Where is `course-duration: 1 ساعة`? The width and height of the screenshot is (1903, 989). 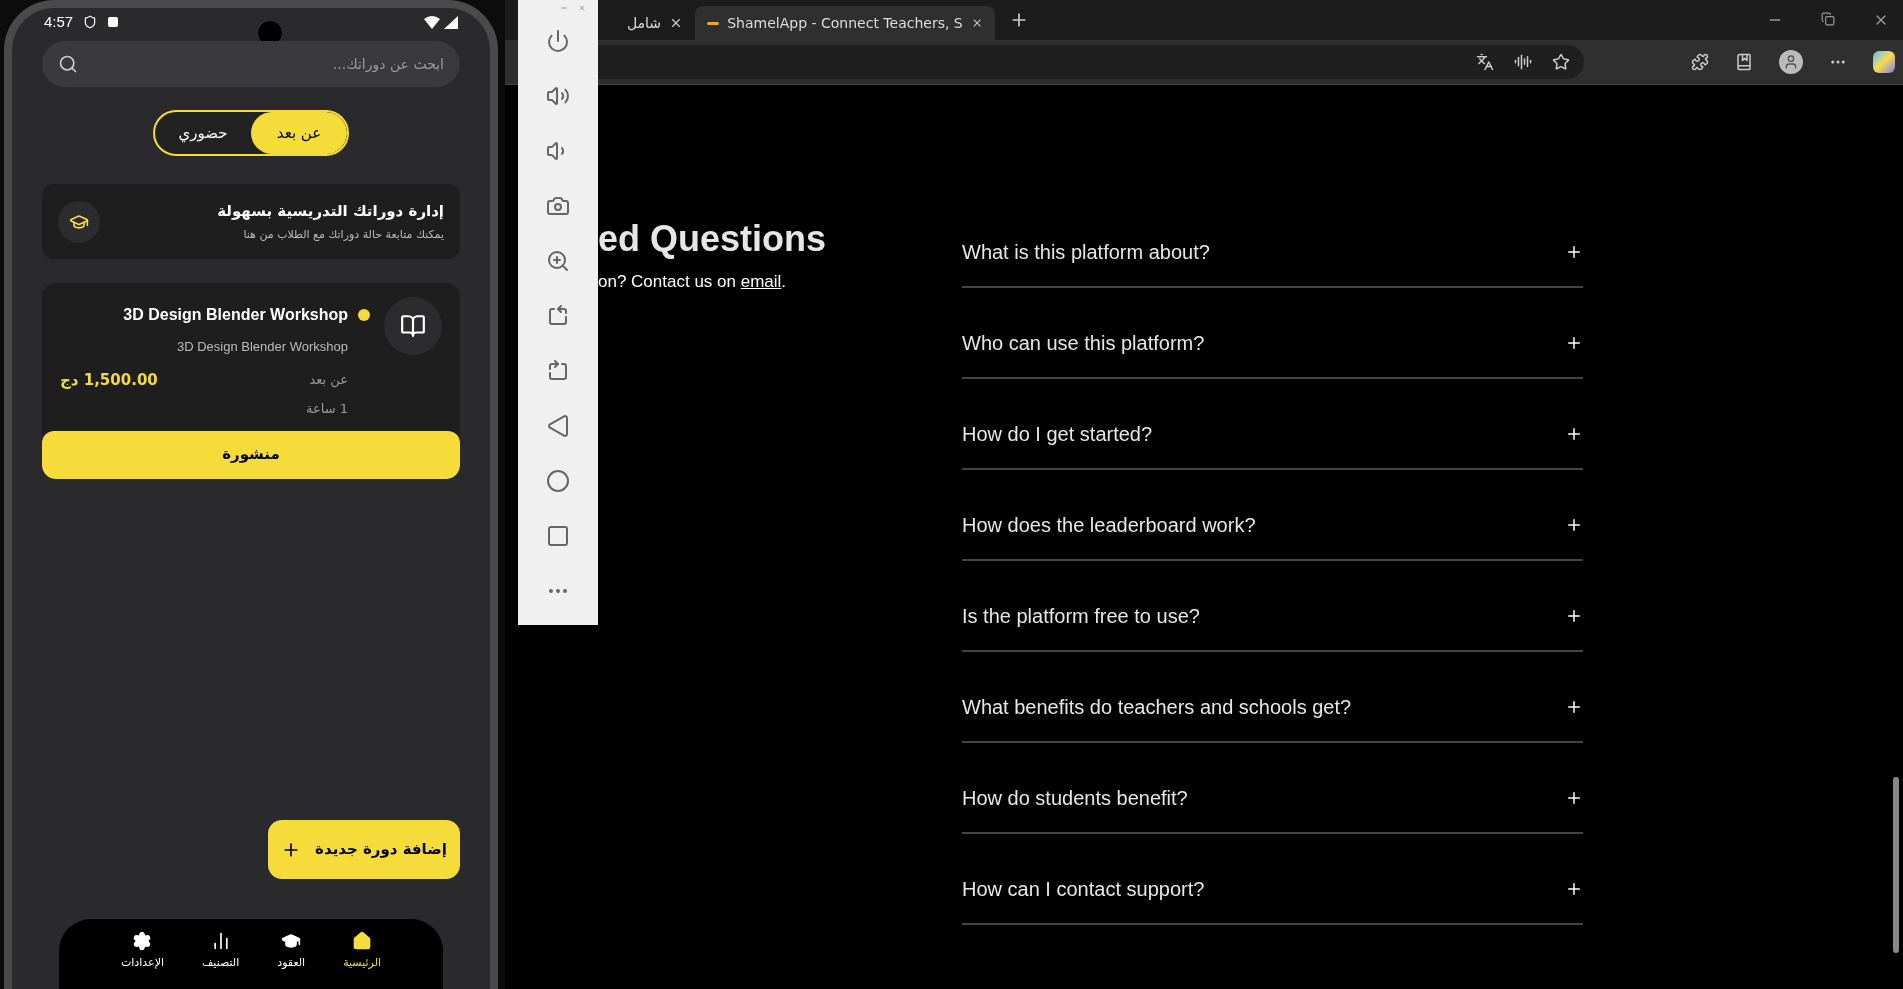 course-duration: 1 ساعة is located at coordinates (327, 409).